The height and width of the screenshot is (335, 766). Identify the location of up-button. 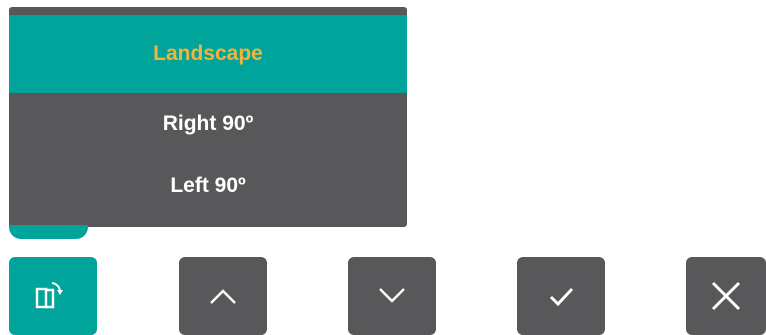
(223, 296).